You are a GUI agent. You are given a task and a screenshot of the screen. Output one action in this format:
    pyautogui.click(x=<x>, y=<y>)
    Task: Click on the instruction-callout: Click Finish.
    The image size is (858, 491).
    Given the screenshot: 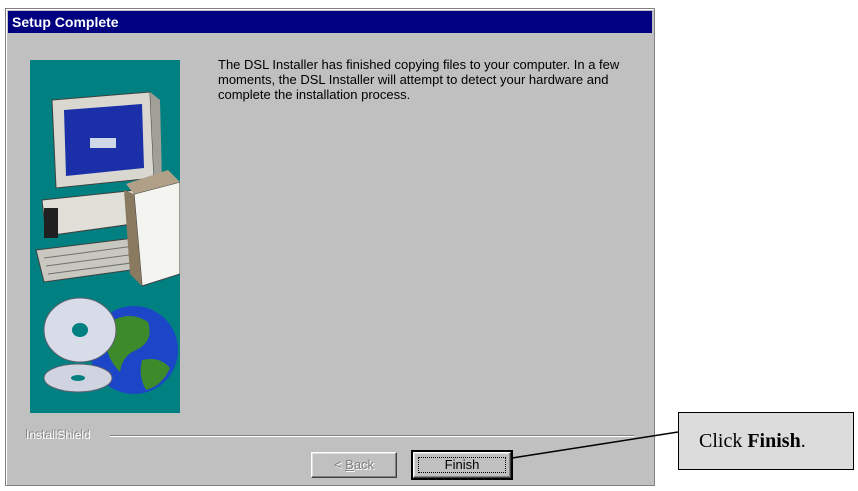 What is the action you would take?
    pyautogui.click(x=766, y=441)
    